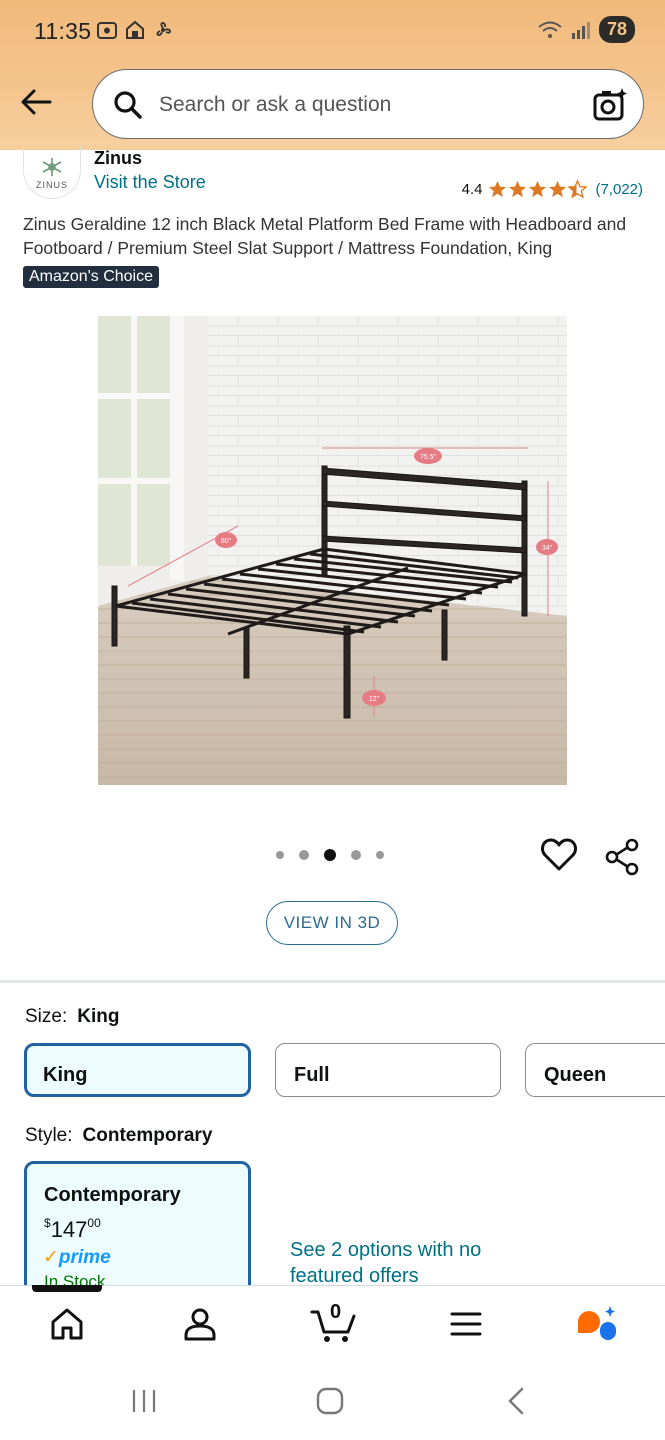 The height and width of the screenshot is (1440, 665). I want to click on home-status-icon, so click(135, 30).